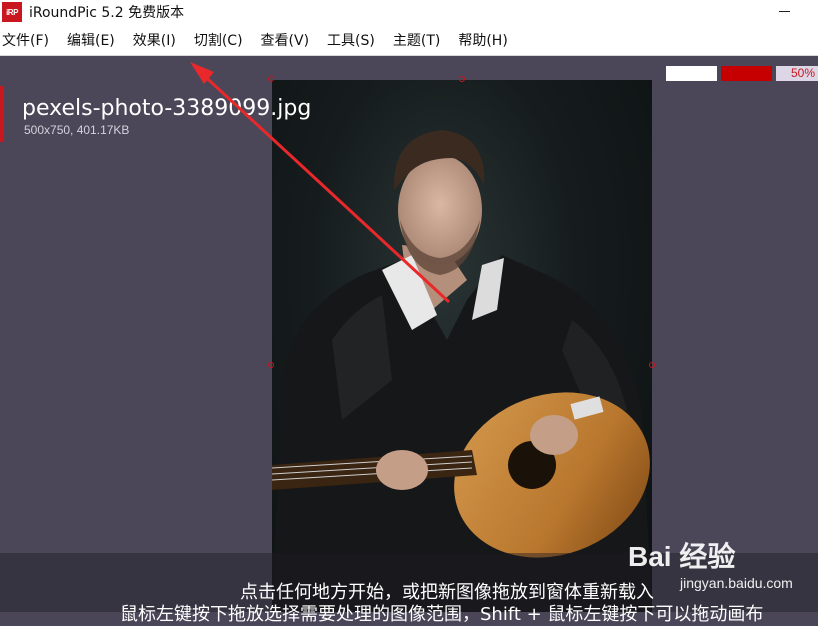 The image size is (818, 626). Describe the element at coordinates (784, 11) in the screenshot. I see `minimize-icon` at that location.